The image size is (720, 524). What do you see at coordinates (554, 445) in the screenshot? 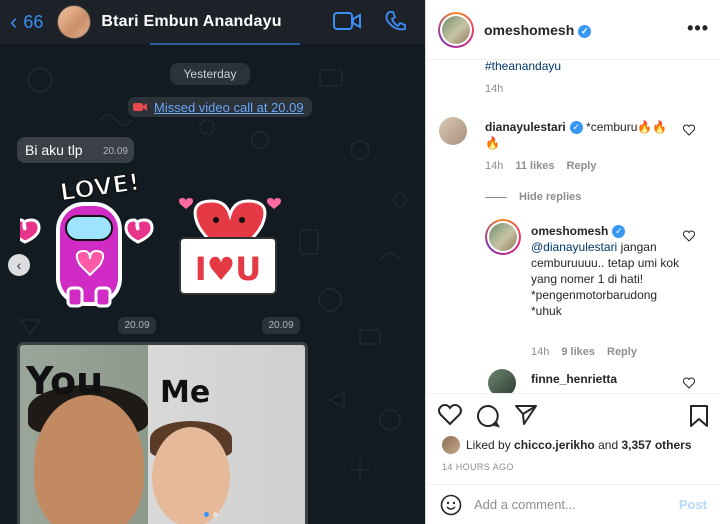
I see `liked-by-user: chicco.jerikho` at bounding box center [554, 445].